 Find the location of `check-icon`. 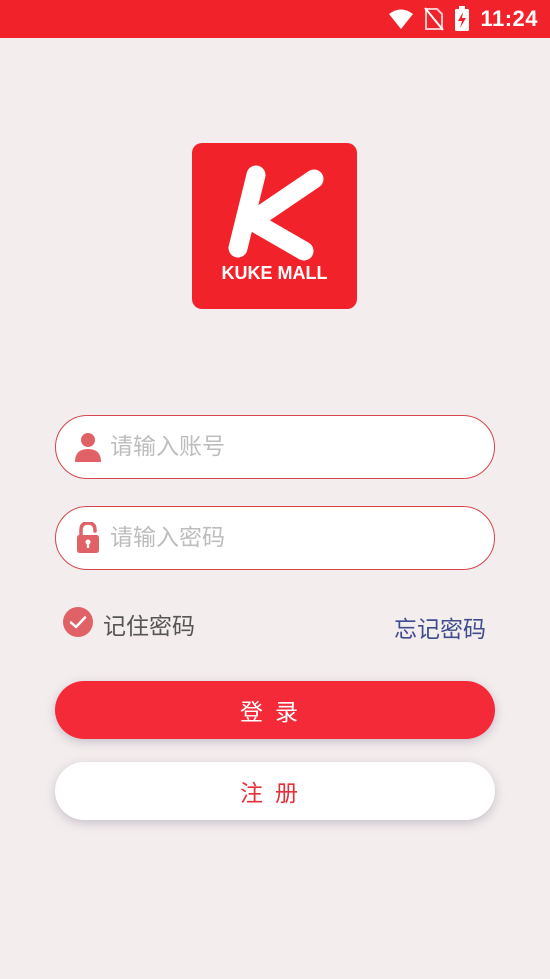

check-icon is located at coordinates (78, 624).